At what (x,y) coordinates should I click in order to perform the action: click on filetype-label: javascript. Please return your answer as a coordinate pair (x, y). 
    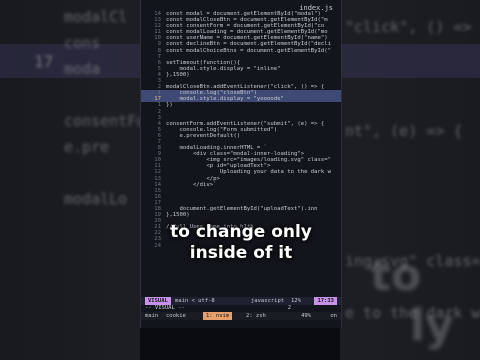
    Looking at the image, I should click on (268, 301).